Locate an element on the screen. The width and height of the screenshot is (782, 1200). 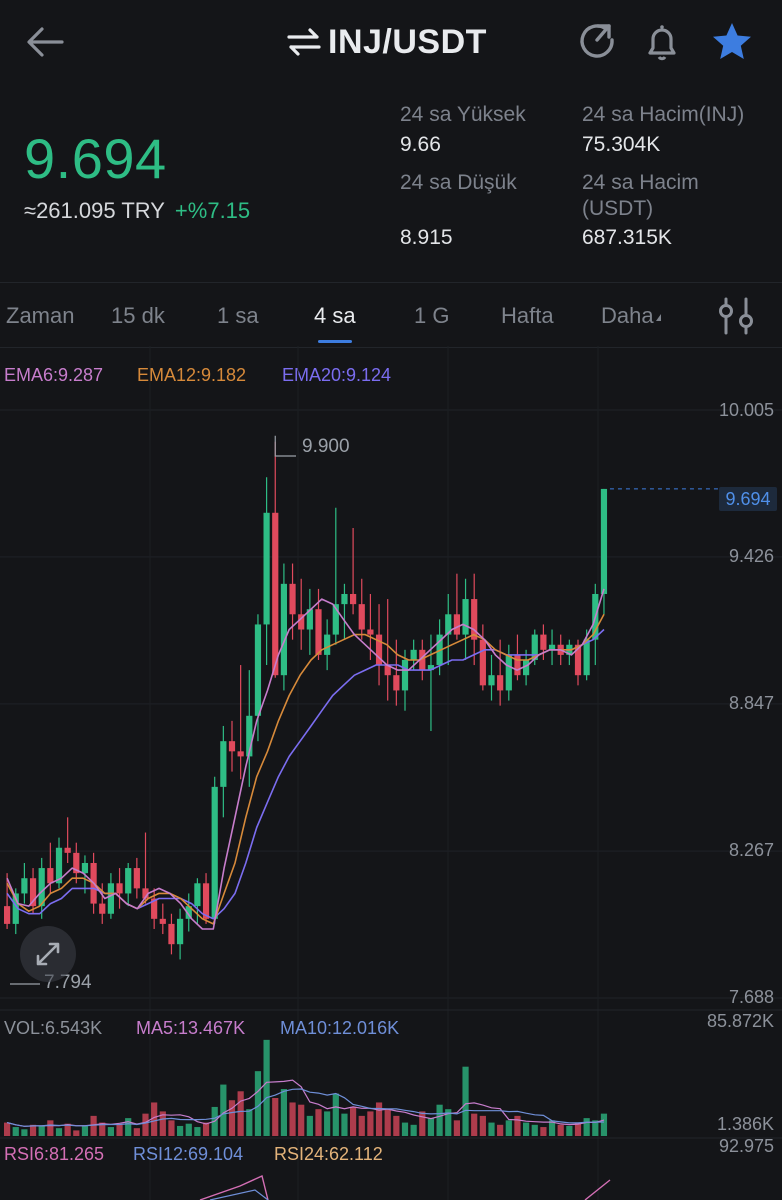
top-bar: INJ/USDT is located at coordinates (391, 43).